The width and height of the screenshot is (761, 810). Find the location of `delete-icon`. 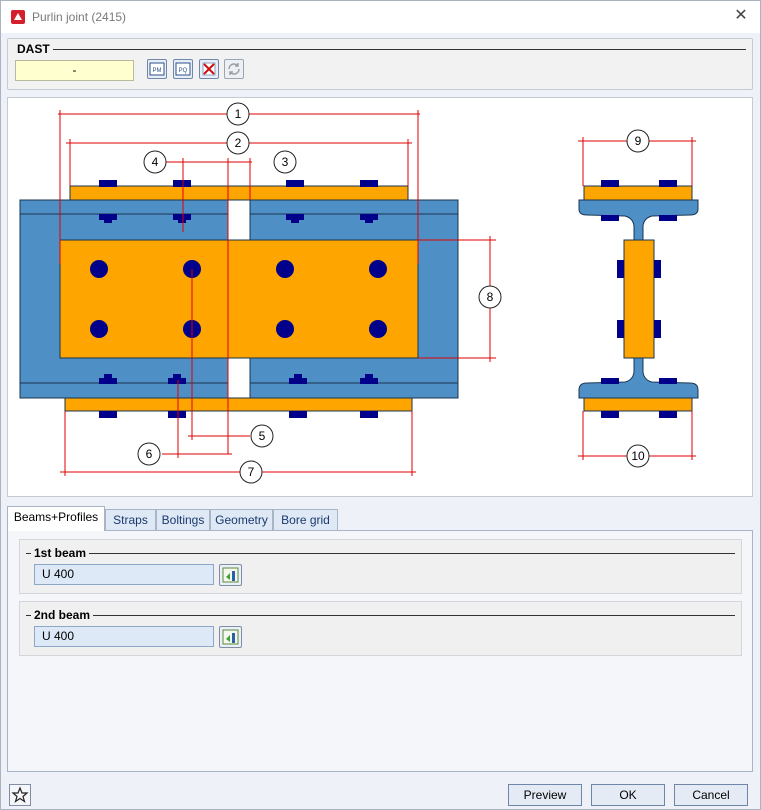

delete-icon is located at coordinates (209, 69).